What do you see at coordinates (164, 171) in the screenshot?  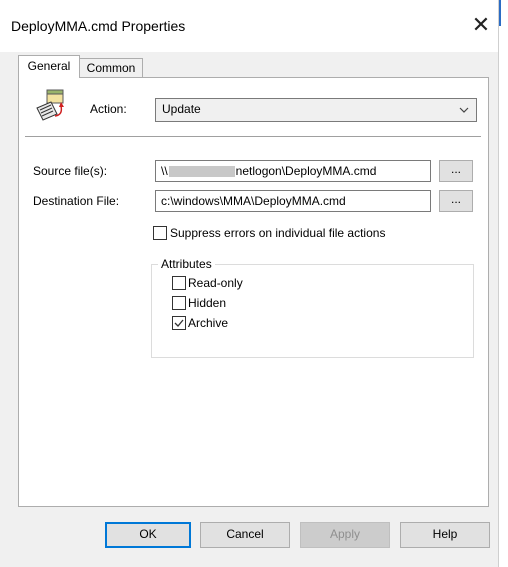 I see `source-prefix: \\` at bounding box center [164, 171].